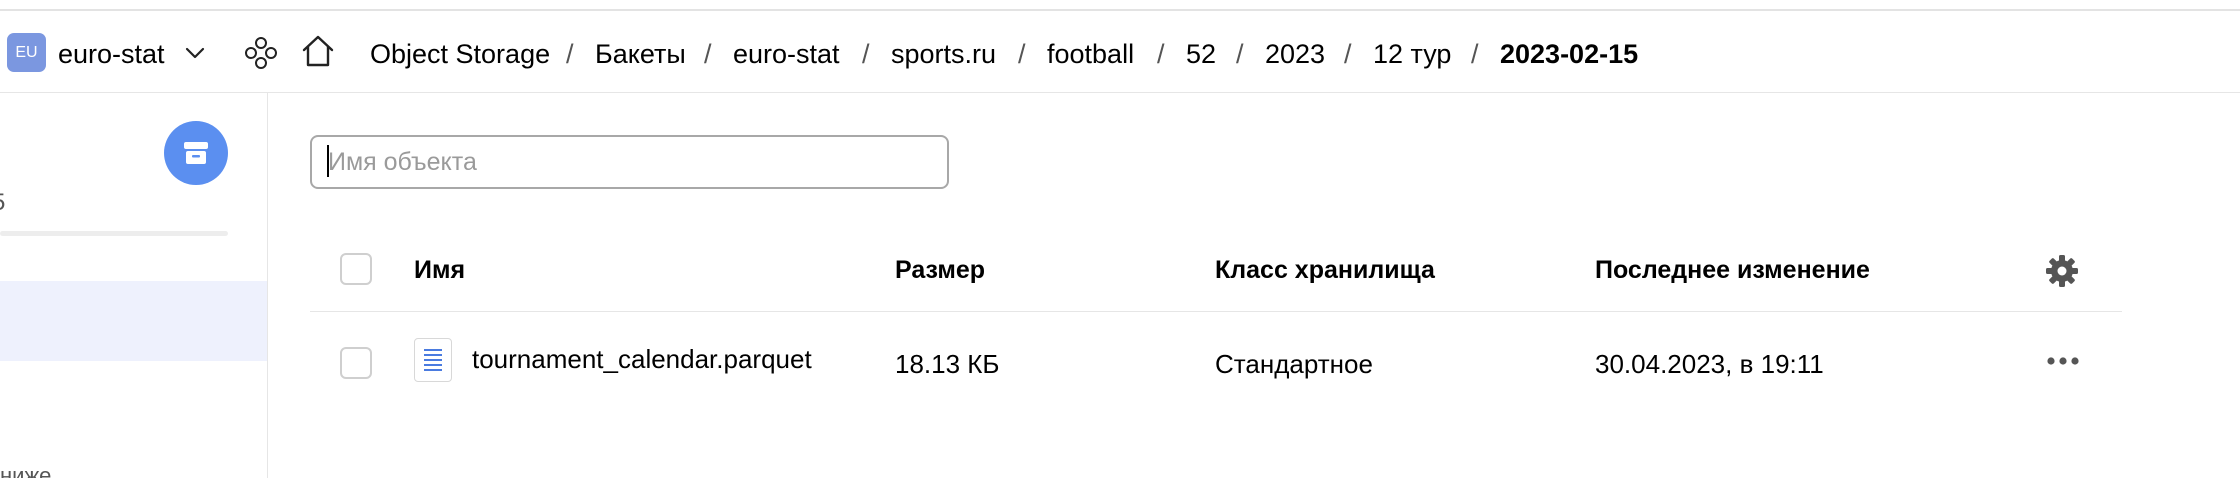  What do you see at coordinates (640, 54) in the screenshot?
I see `breadcrumb-buckets: Бакеты` at bounding box center [640, 54].